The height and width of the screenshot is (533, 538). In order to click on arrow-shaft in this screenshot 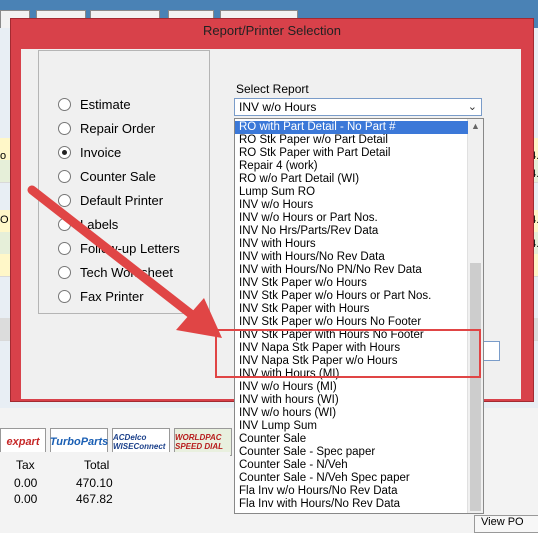, I will do `click(114, 254)`.